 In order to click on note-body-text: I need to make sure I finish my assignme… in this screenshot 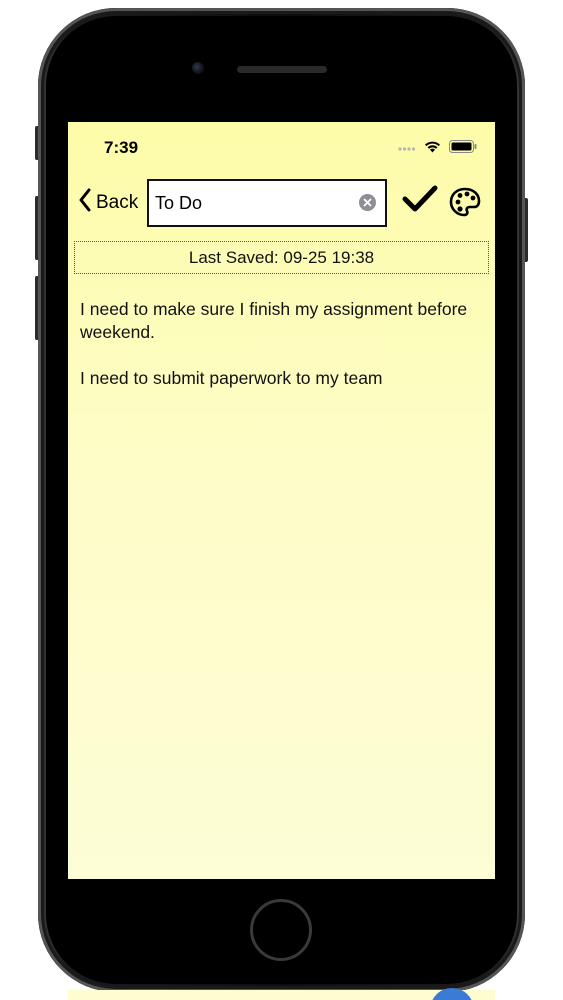, I will do `click(280, 344)`.